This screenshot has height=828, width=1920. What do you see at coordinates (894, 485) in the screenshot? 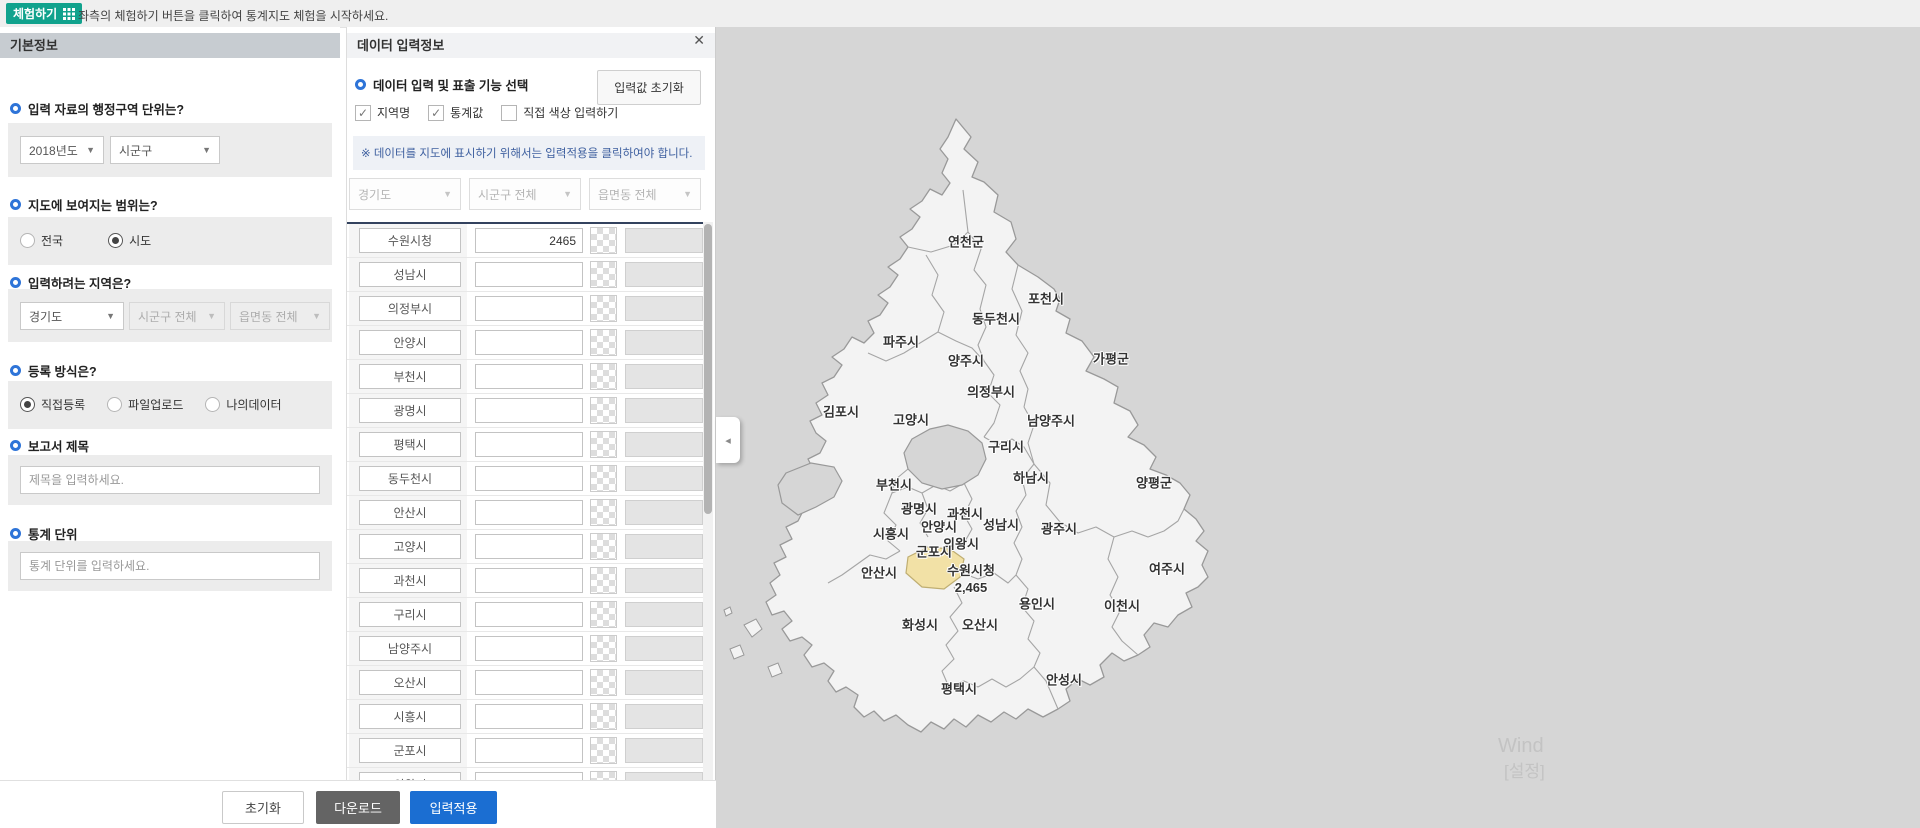
I see `map-label-부천시: 부천시` at bounding box center [894, 485].